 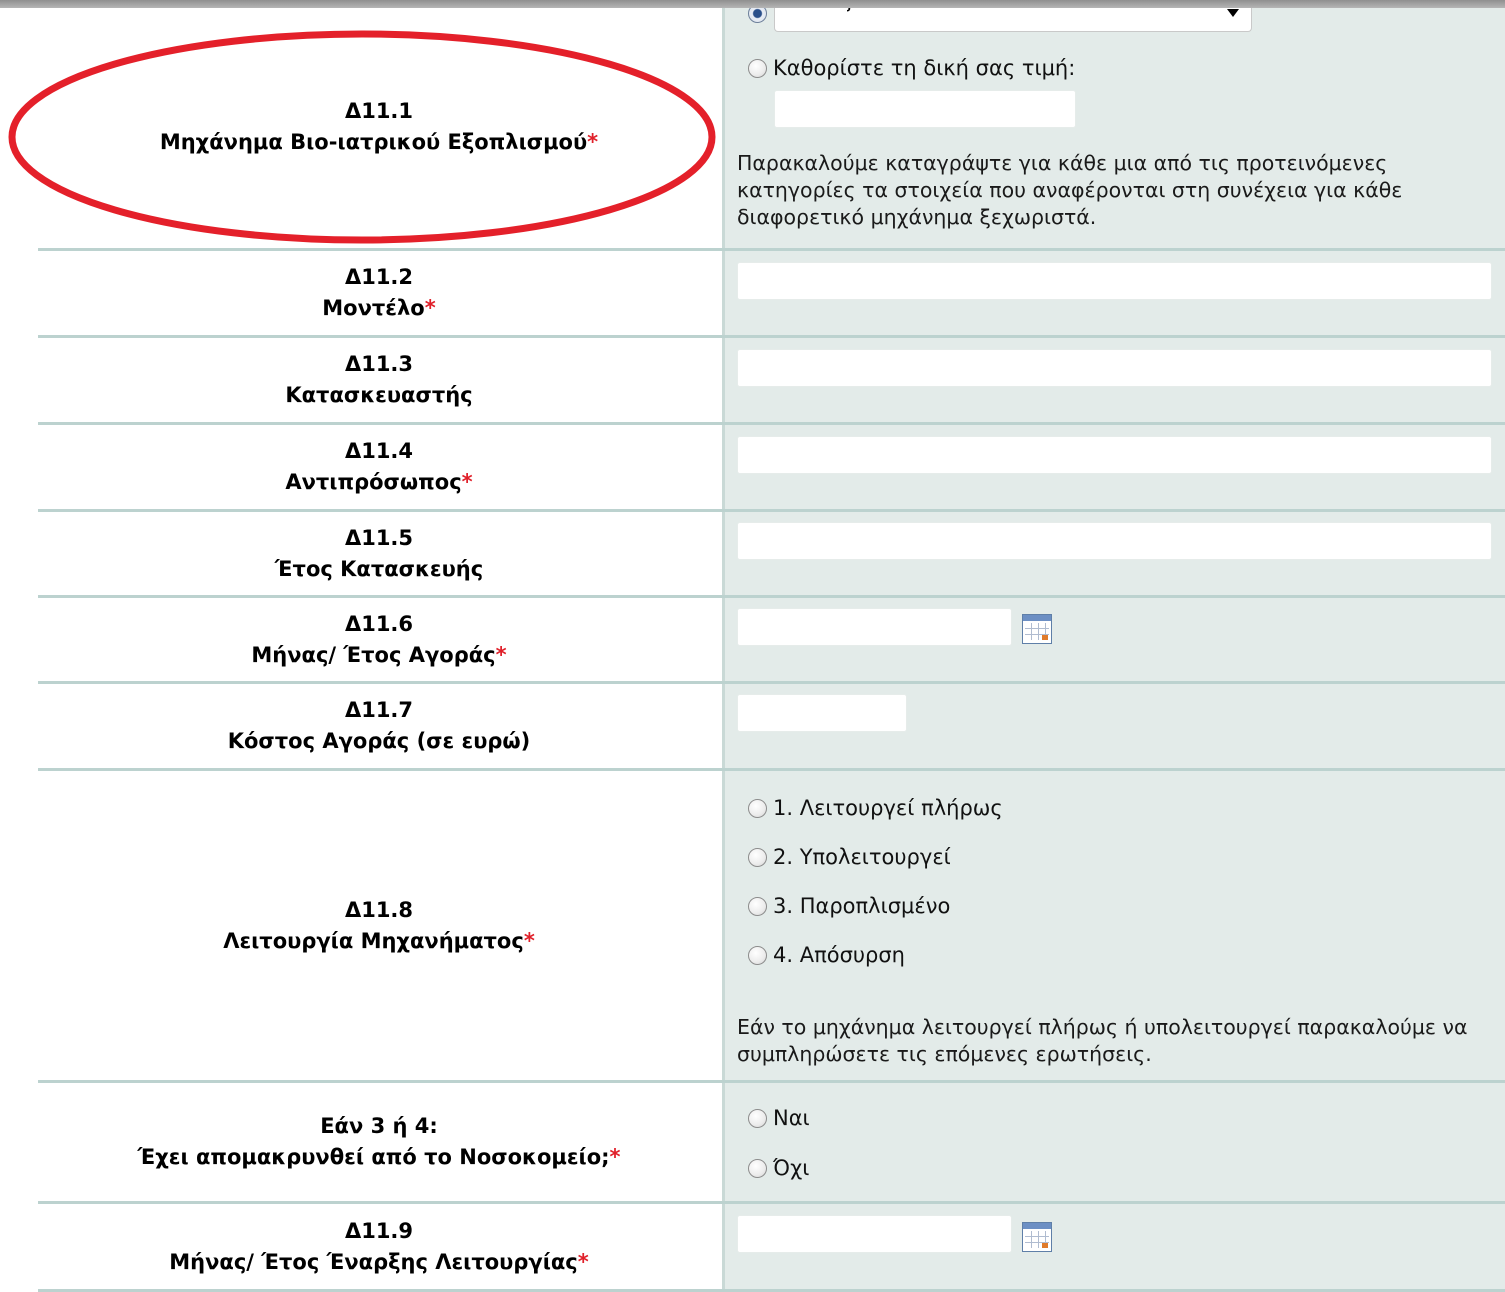 I want to click on label-cell-d11-2: Δ11.2 Μοντέλο*, so click(x=379, y=293).